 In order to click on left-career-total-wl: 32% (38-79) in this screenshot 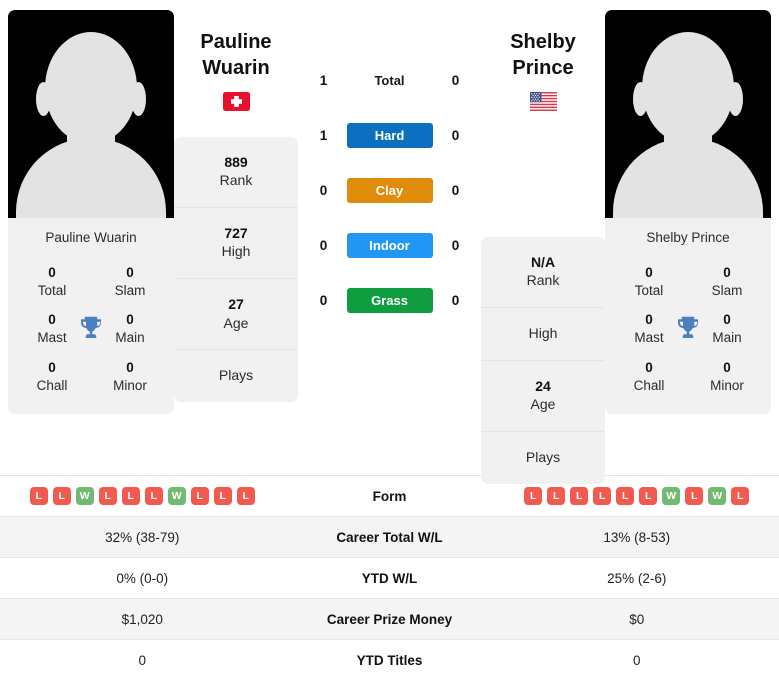, I will do `click(142, 537)`.